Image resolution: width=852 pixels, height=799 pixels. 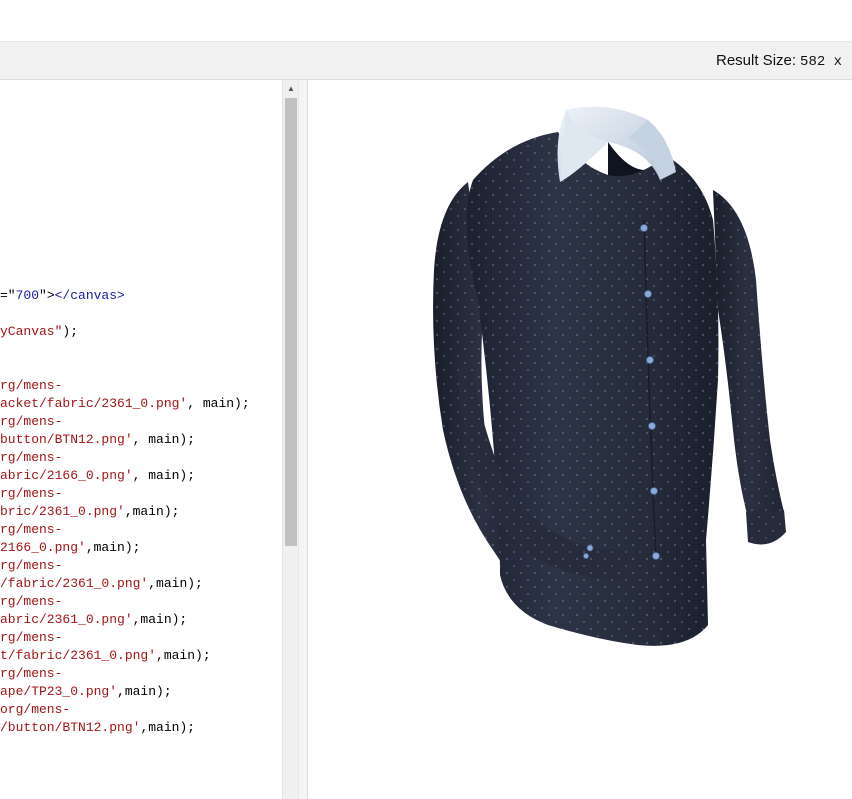 I want to click on code-line: abric/2361_0.png',main);, so click(x=93, y=620).